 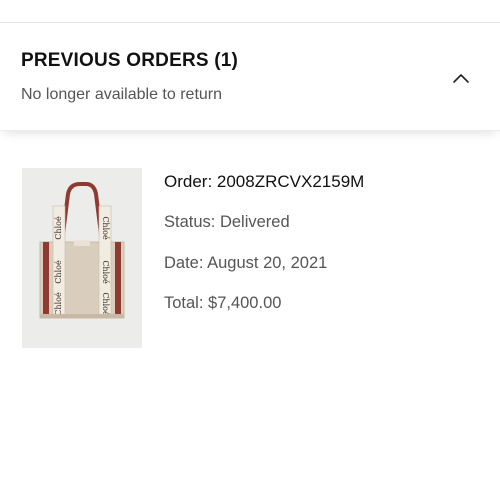 I want to click on previous-orders-subtitle: No longer available to return, so click(x=122, y=94).